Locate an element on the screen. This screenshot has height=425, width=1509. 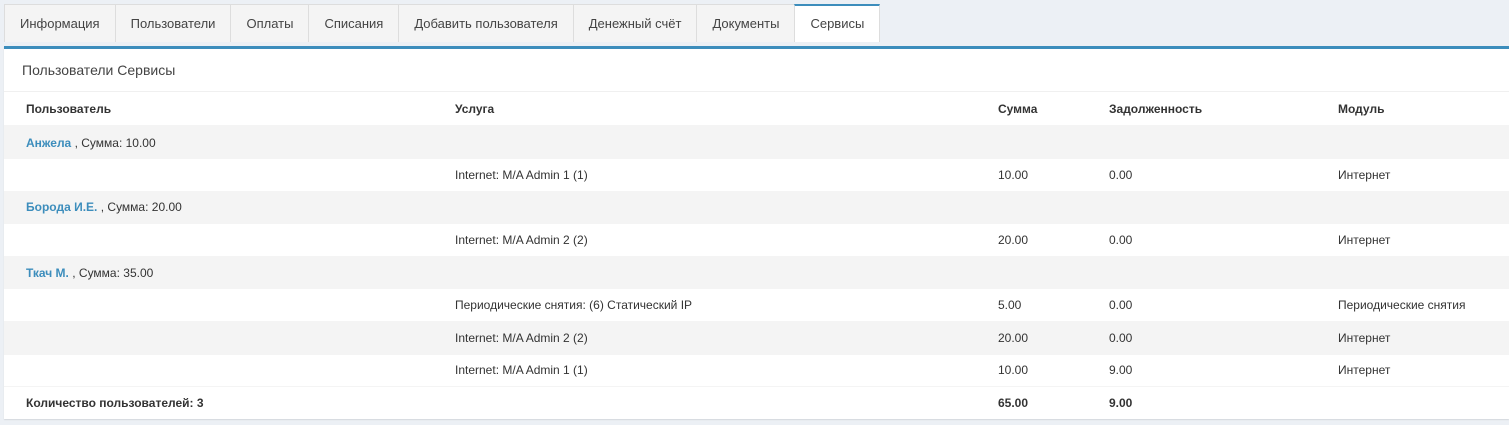
total-sum: 65.00 is located at coordinates (1031, 403).